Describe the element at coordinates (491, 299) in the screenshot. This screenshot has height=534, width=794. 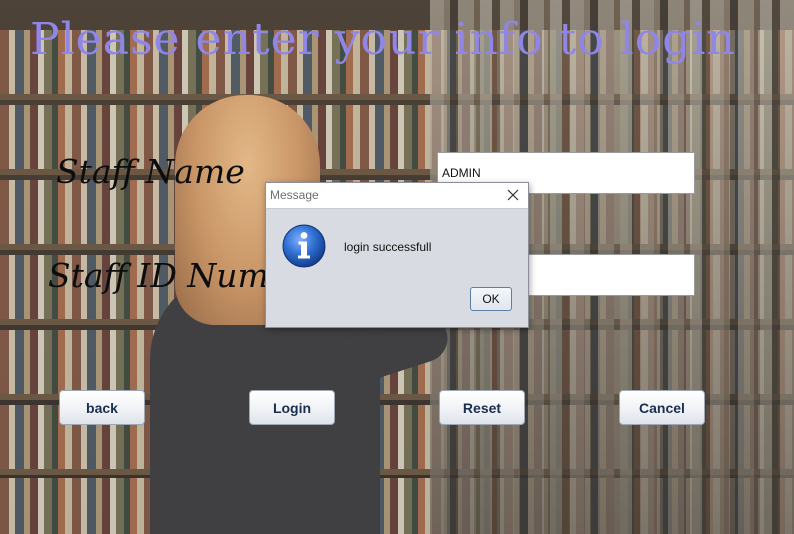
I see `ok-button: OK` at that location.